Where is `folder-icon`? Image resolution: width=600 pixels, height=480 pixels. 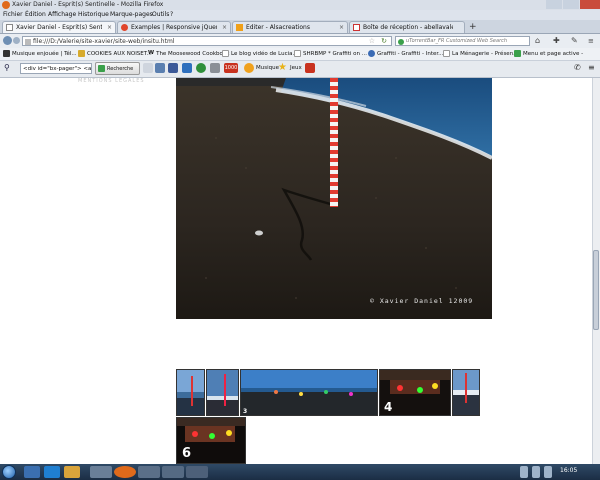 folder-icon is located at coordinates (72, 472).